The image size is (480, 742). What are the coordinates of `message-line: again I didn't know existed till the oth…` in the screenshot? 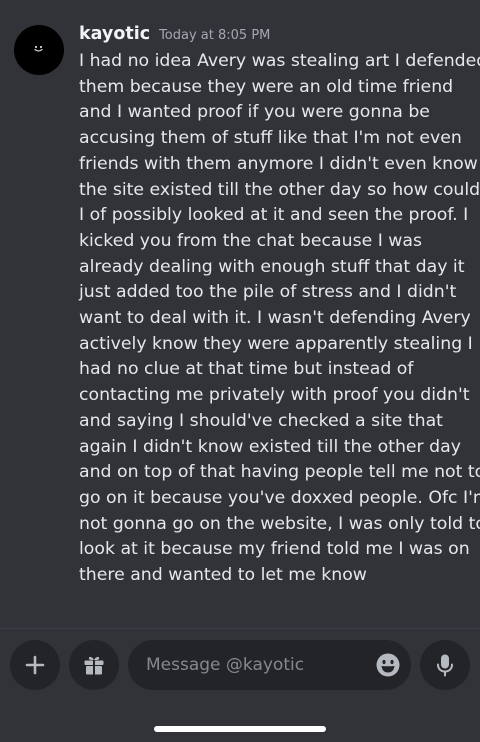 It's located at (270, 446).